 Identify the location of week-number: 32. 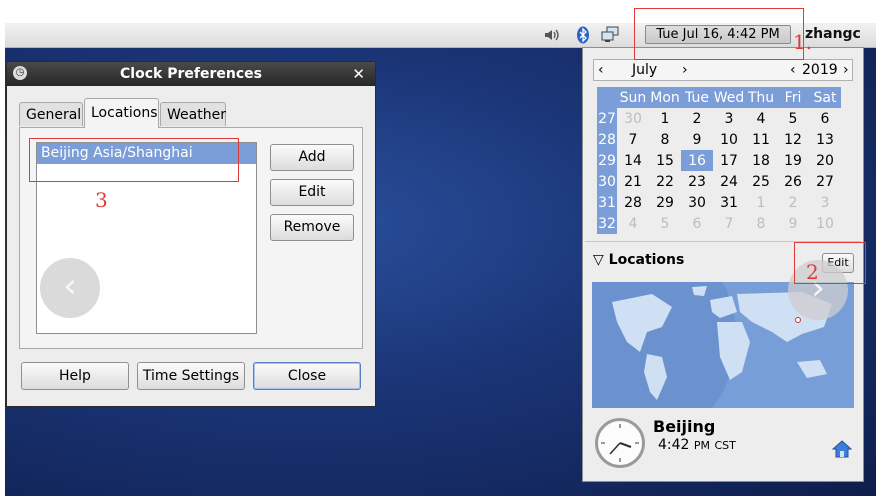
(607, 223).